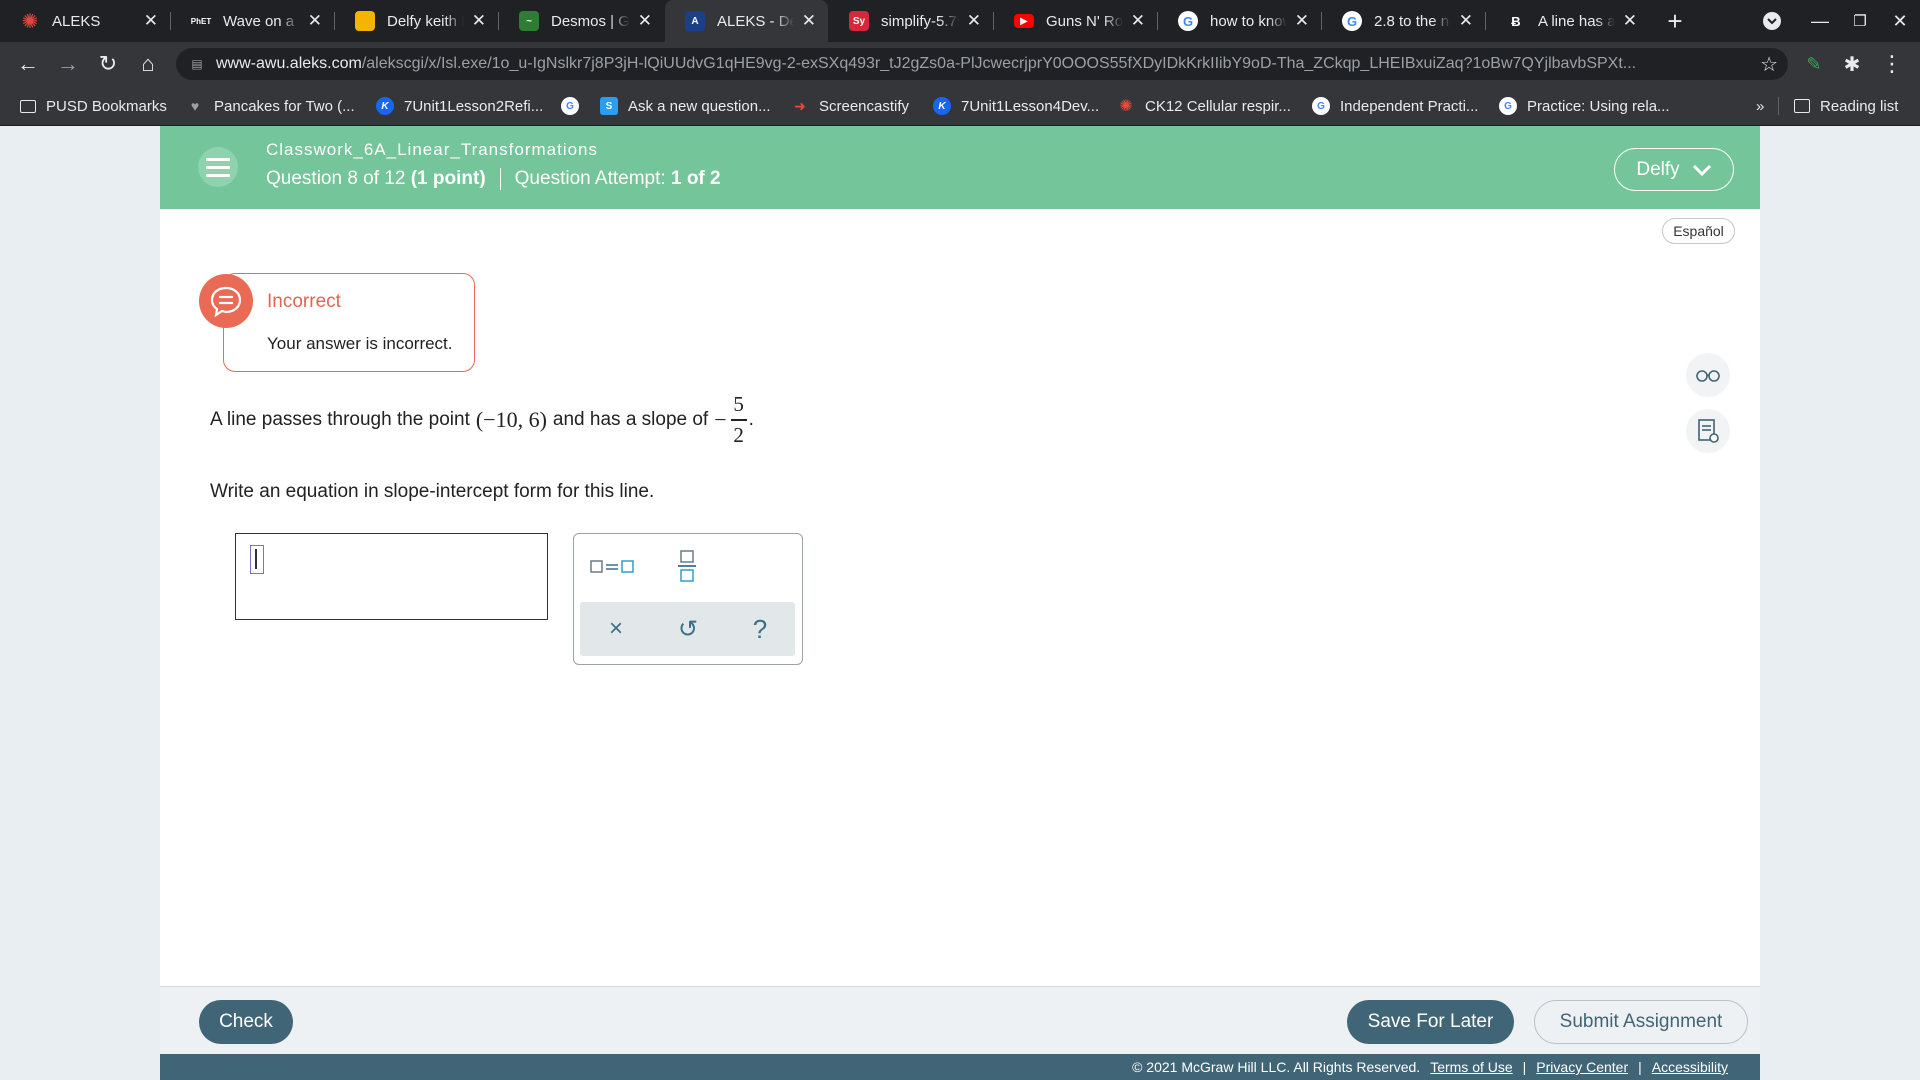 This screenshot has width=1920, height=1080. I want to click on check-button: Check, so click(246, 1022).